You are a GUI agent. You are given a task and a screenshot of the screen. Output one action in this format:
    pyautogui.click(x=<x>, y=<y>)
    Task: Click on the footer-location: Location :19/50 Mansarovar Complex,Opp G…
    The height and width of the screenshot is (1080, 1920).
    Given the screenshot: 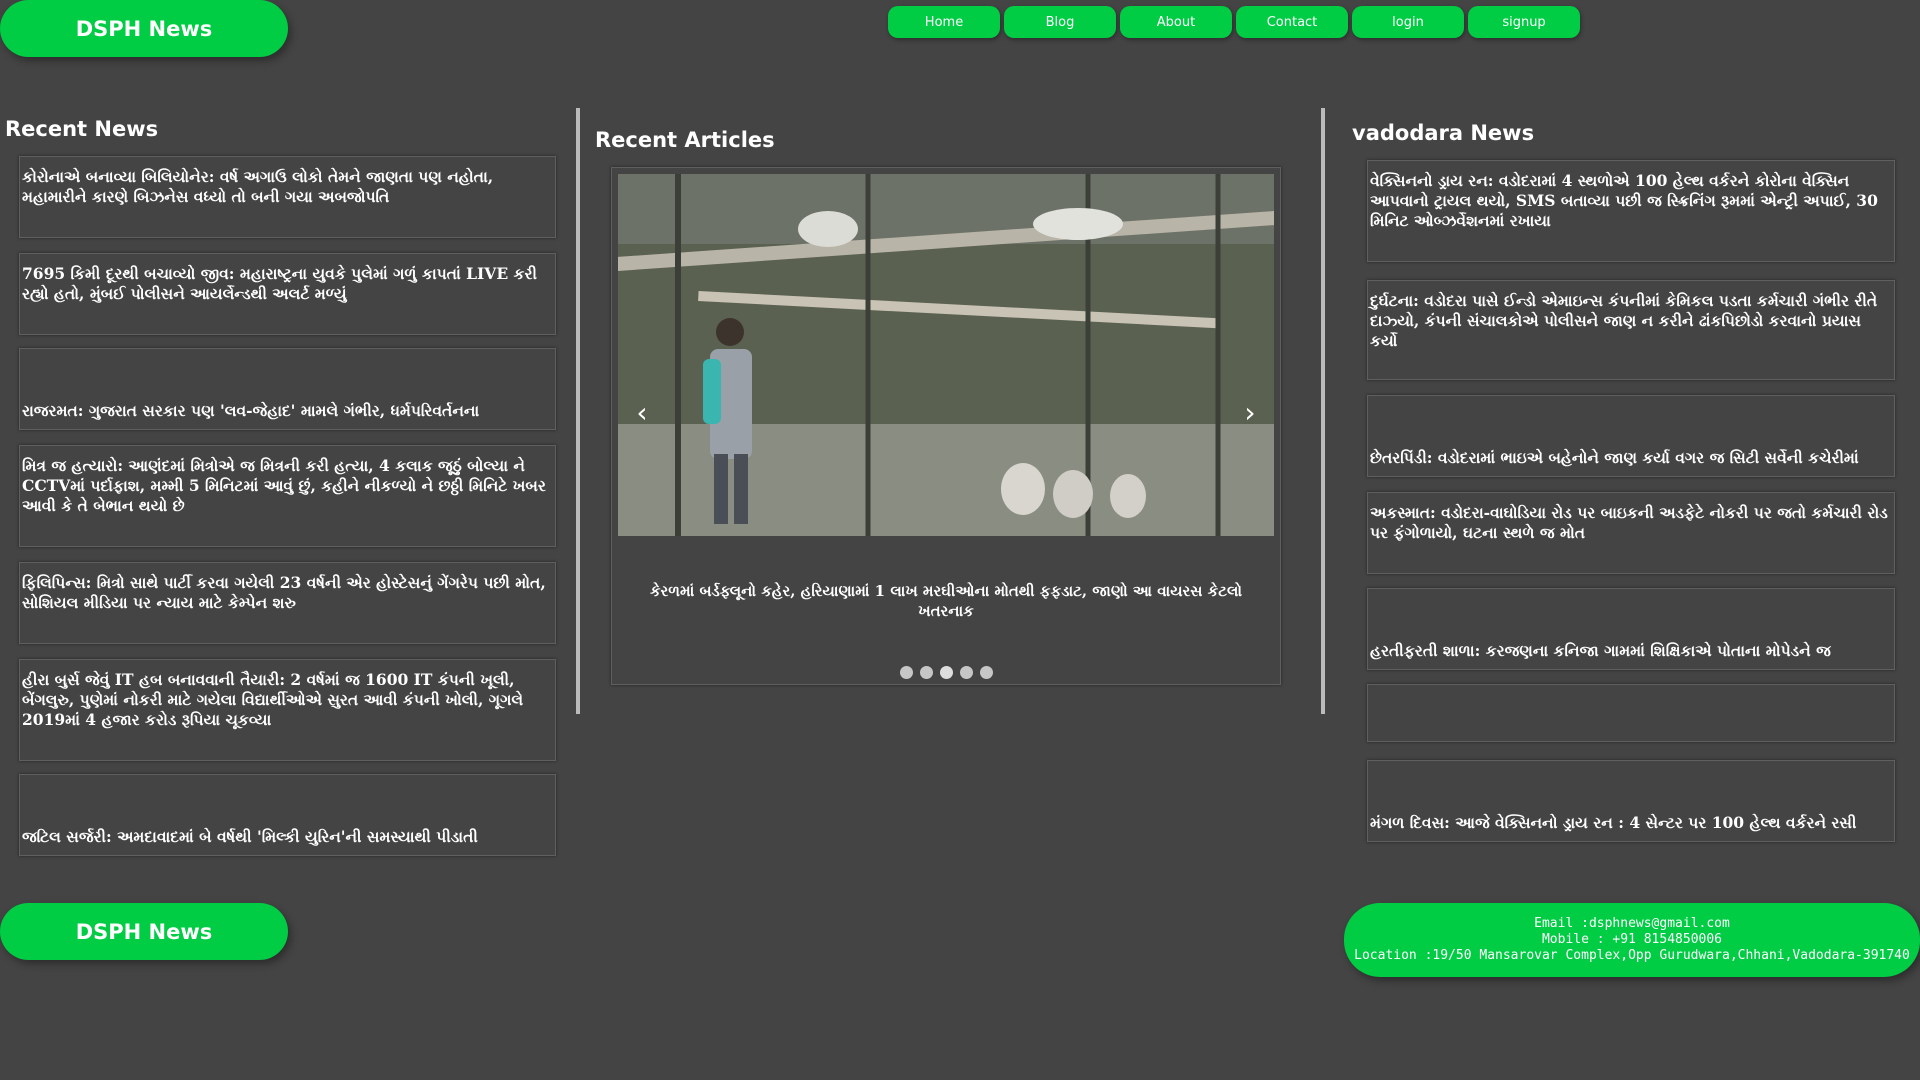 What is the action you would take?
    pyautogui.click(x=1632, y=955)
    